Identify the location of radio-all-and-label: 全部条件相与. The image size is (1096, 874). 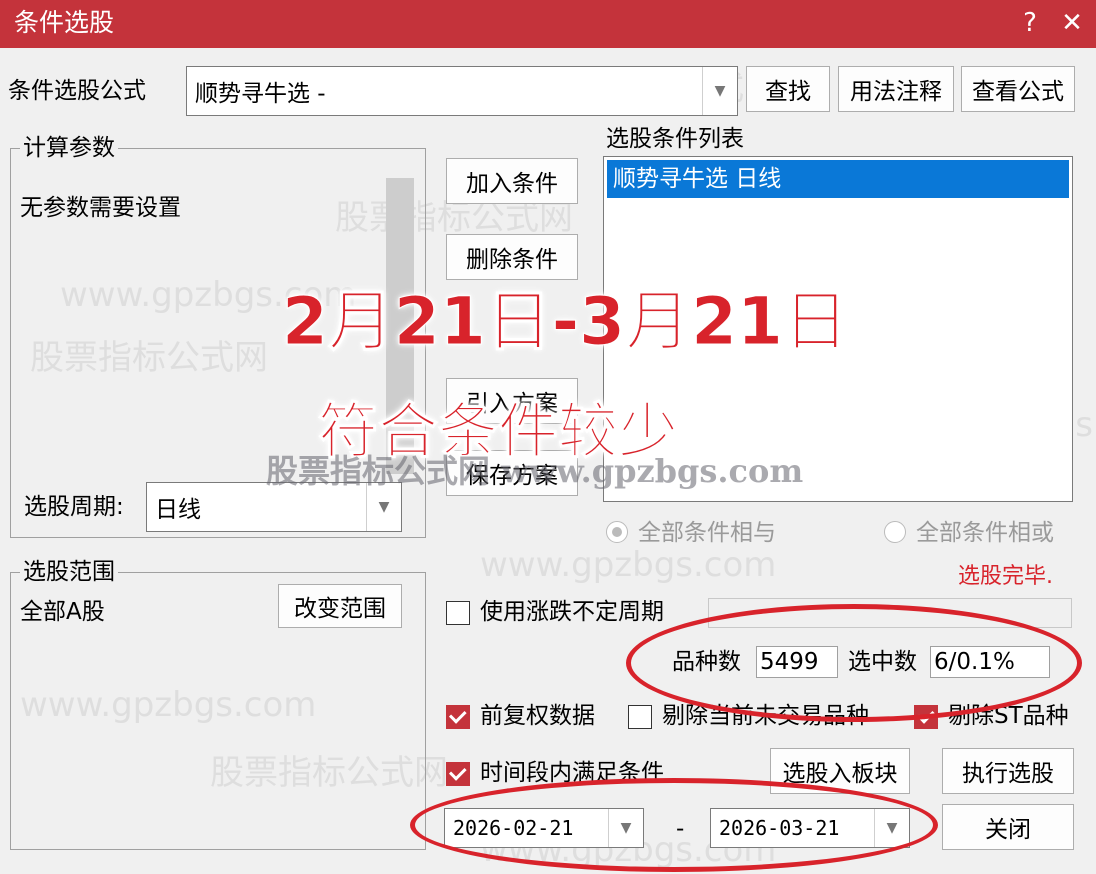
(707, 533).